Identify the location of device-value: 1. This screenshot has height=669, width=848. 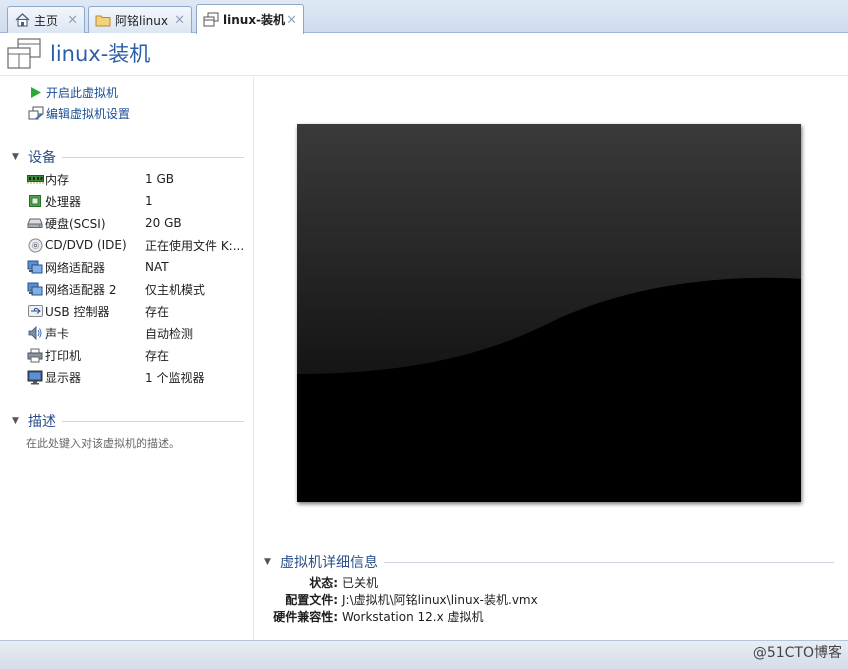
(149, 201).